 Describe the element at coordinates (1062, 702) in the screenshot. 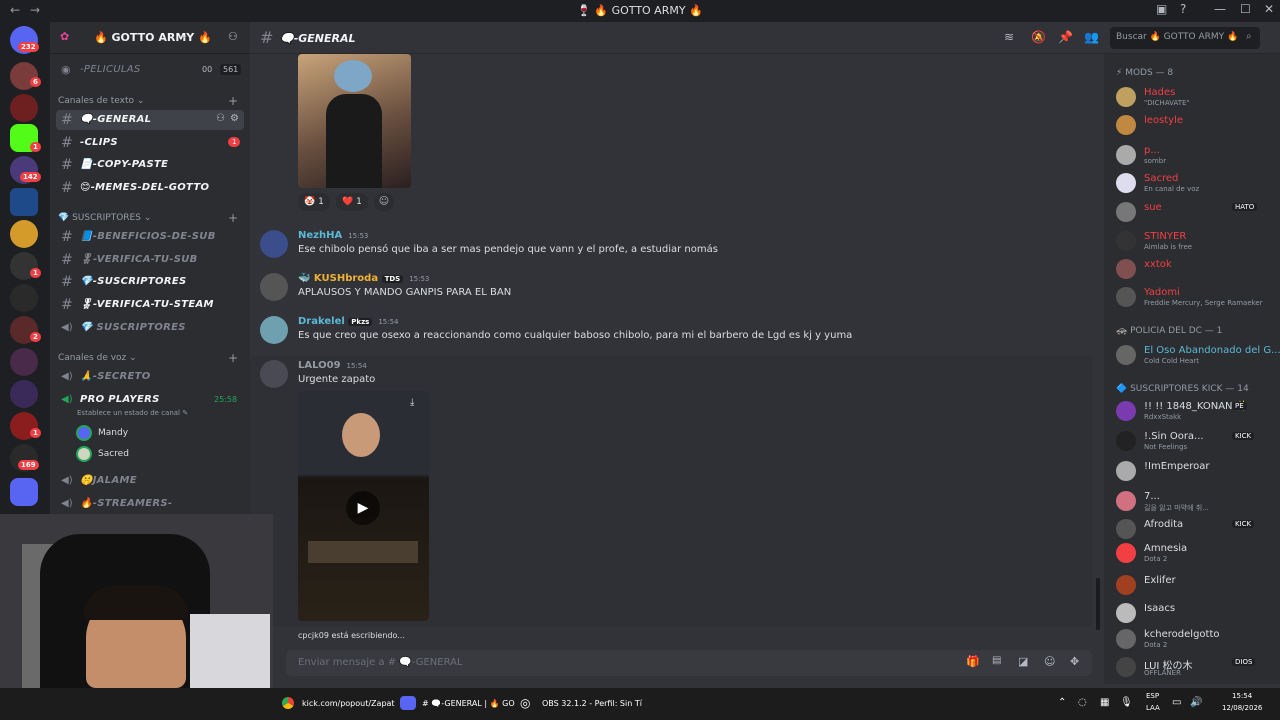

I see `chevron-up-icon: ⌃` at that location.